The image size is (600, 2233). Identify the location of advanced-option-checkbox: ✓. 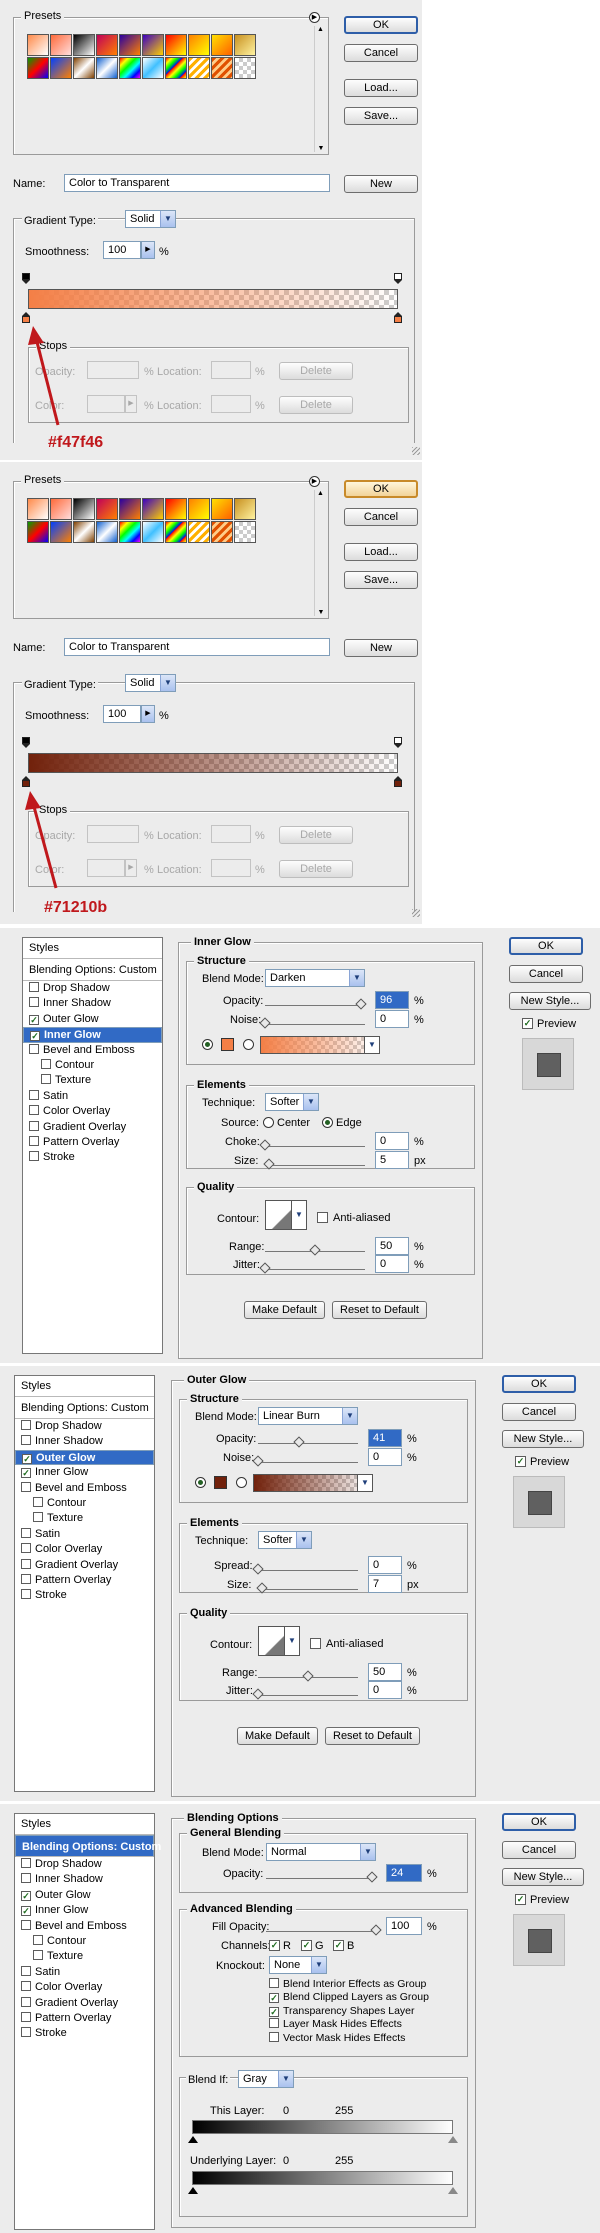
(274, 1998).